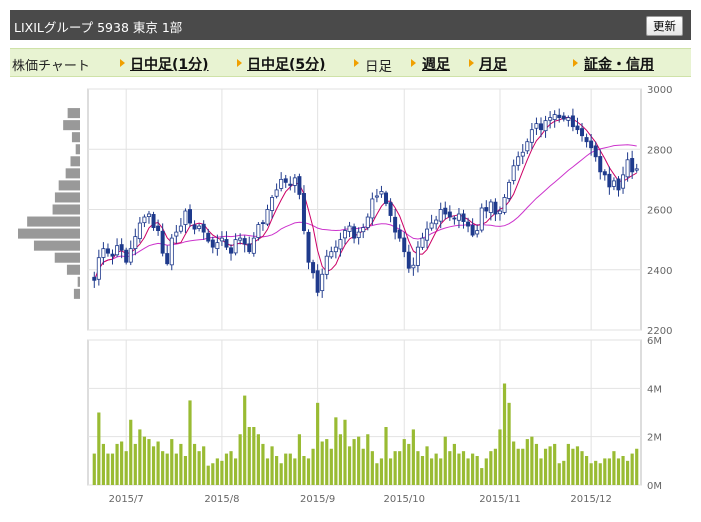 The height and width of the screenshot is (522, 701). I want to click on volume-tick-label: 4M, so click(654, 389).